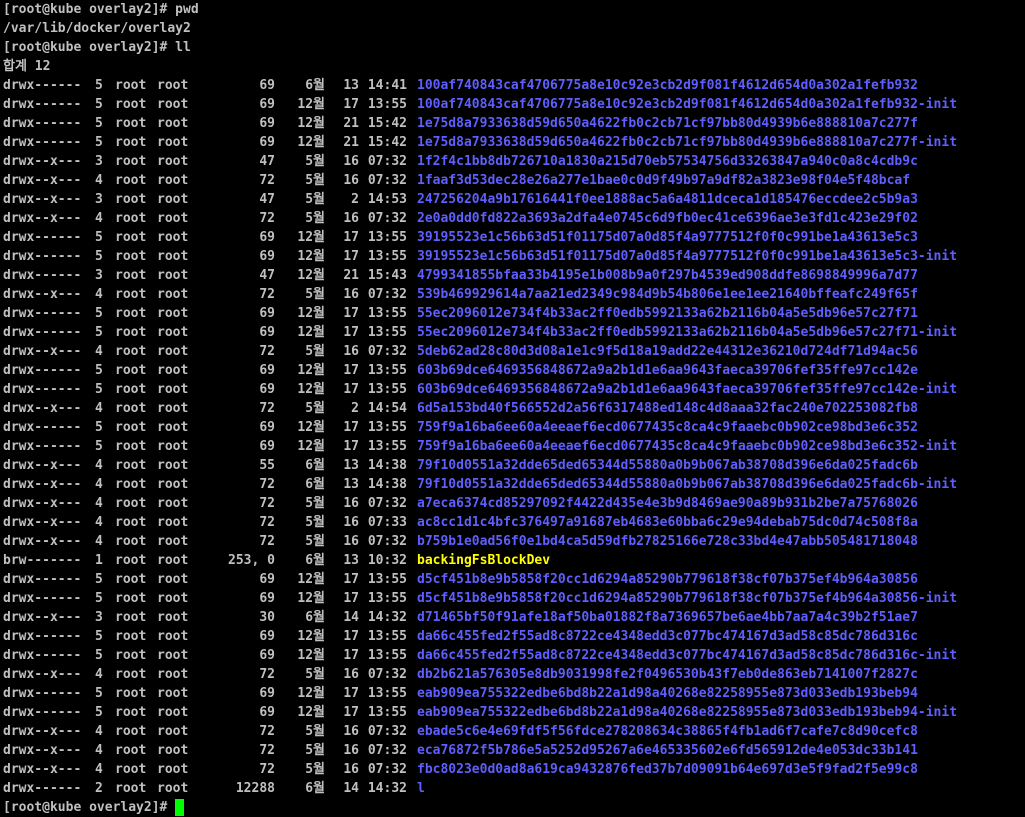  What do you see at coordinates (387, 142) in the screenshot?
I see `entry-time: 15:42` at bounding box center [387, 142].